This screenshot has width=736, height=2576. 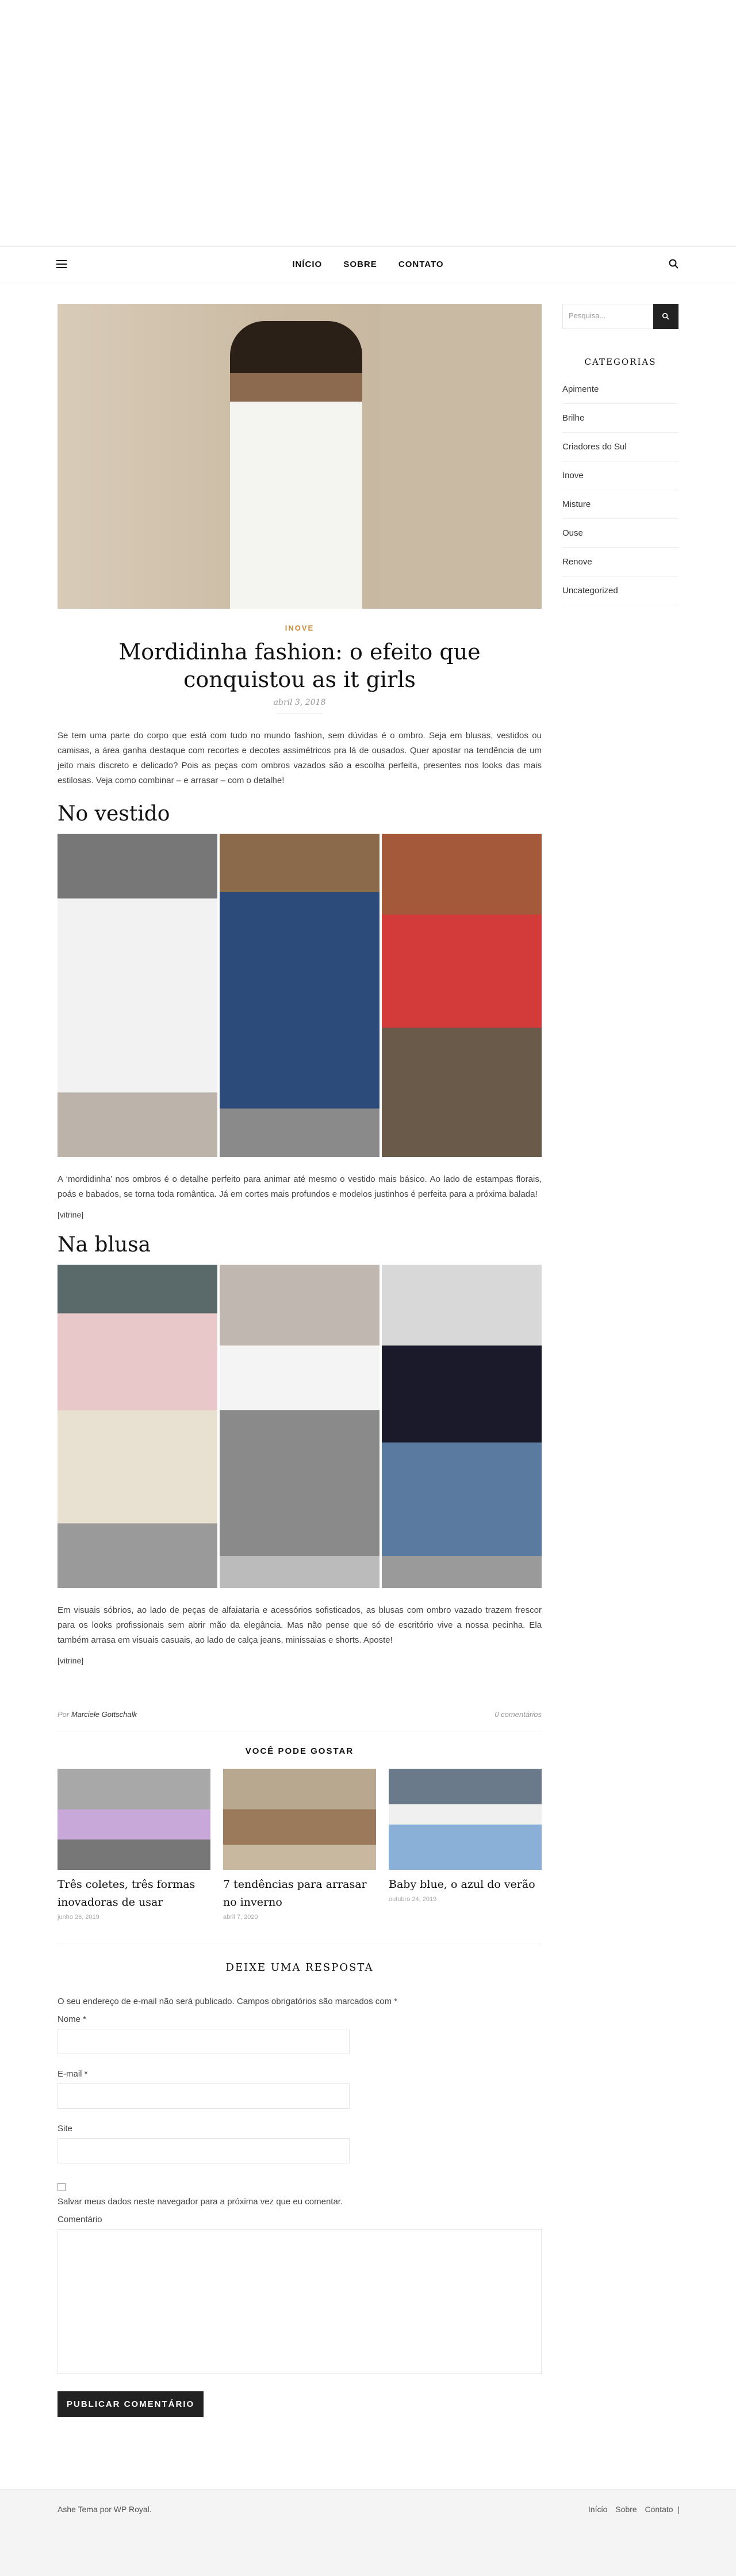 I want to click on related-post-title: Baby blue, o azul do verão, so click(x=465, y=1885).